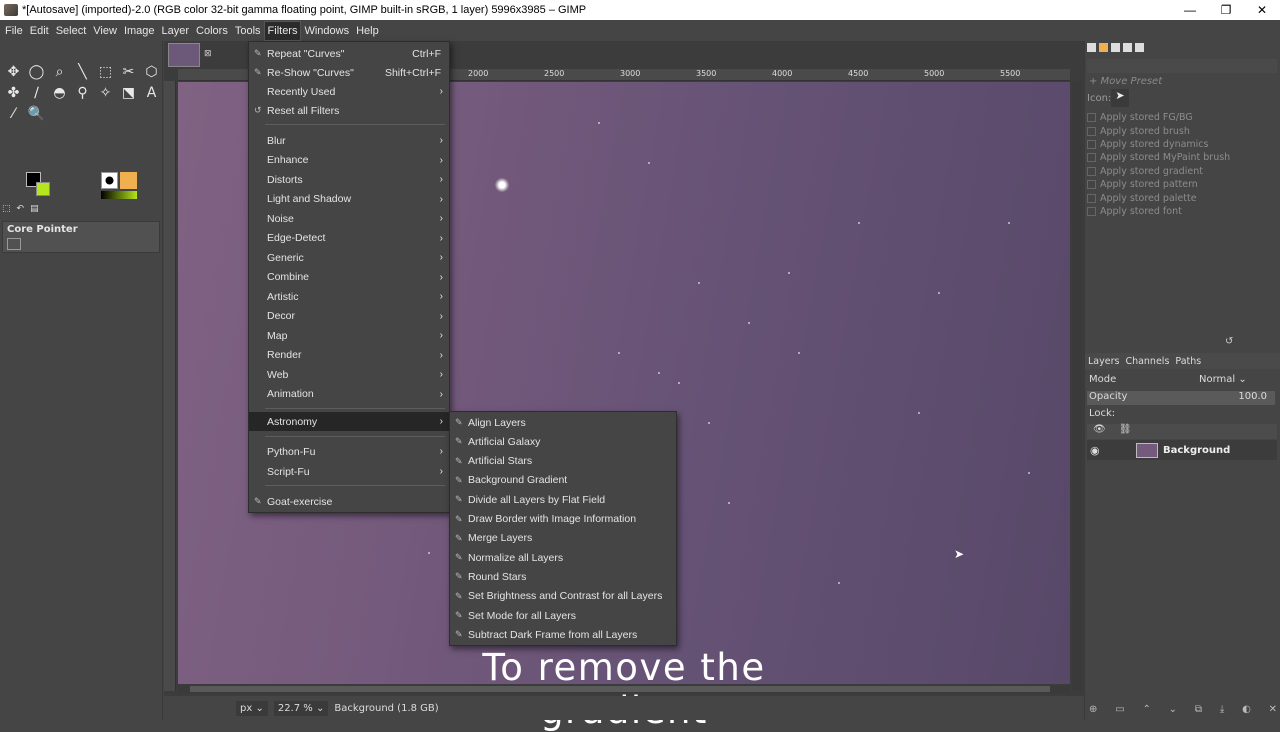 This screenshot has height=732, width=1280. I want to click on brushes-tab-icon, so click(1115, 47).